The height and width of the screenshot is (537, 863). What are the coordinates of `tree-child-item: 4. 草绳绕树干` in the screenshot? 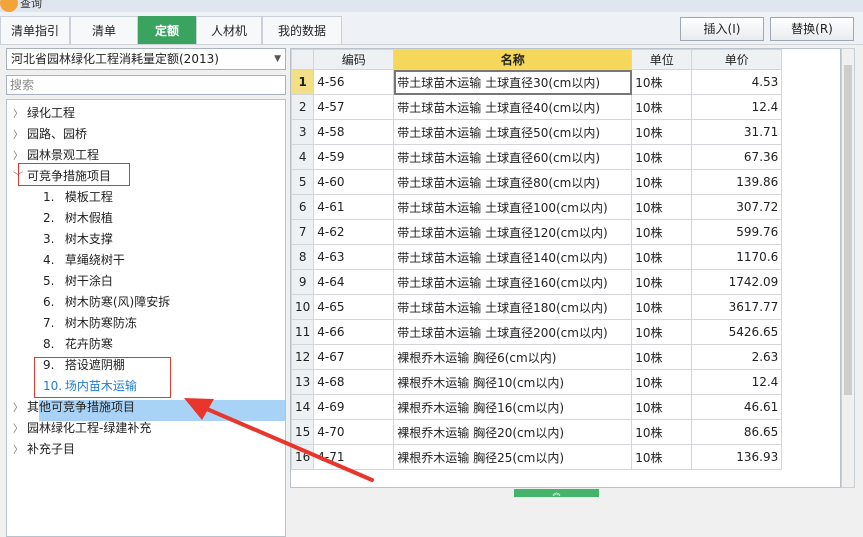 It's located at (84, 260).